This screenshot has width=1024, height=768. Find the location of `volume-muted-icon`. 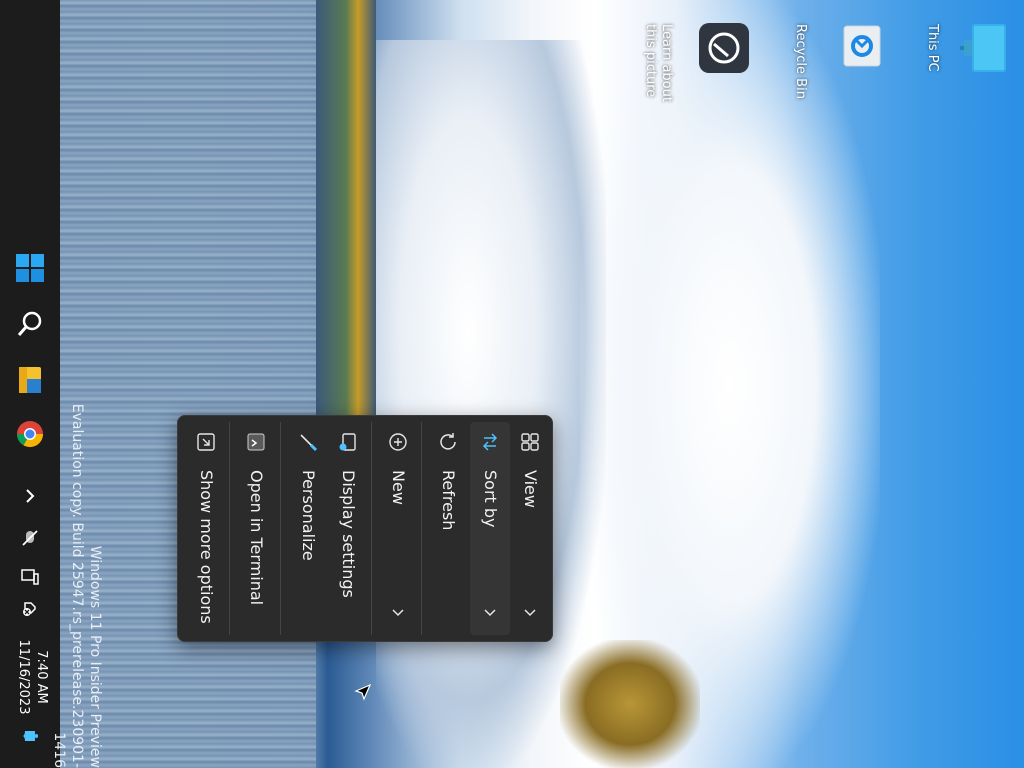

volume-muted-icon is located at coordinates (29, 609).